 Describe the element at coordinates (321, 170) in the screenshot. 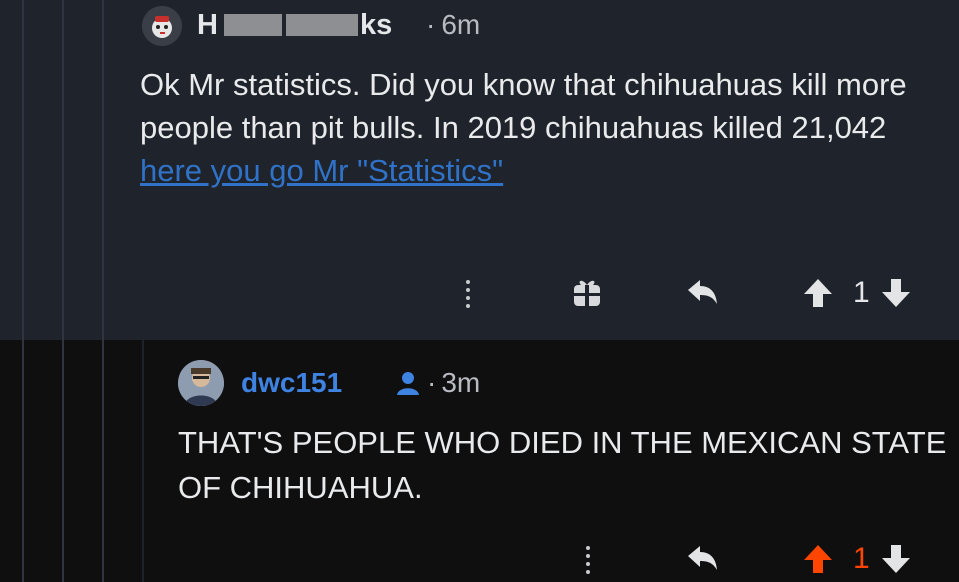

I see `comment-link: here you go Mr "Statistics"` at that location.